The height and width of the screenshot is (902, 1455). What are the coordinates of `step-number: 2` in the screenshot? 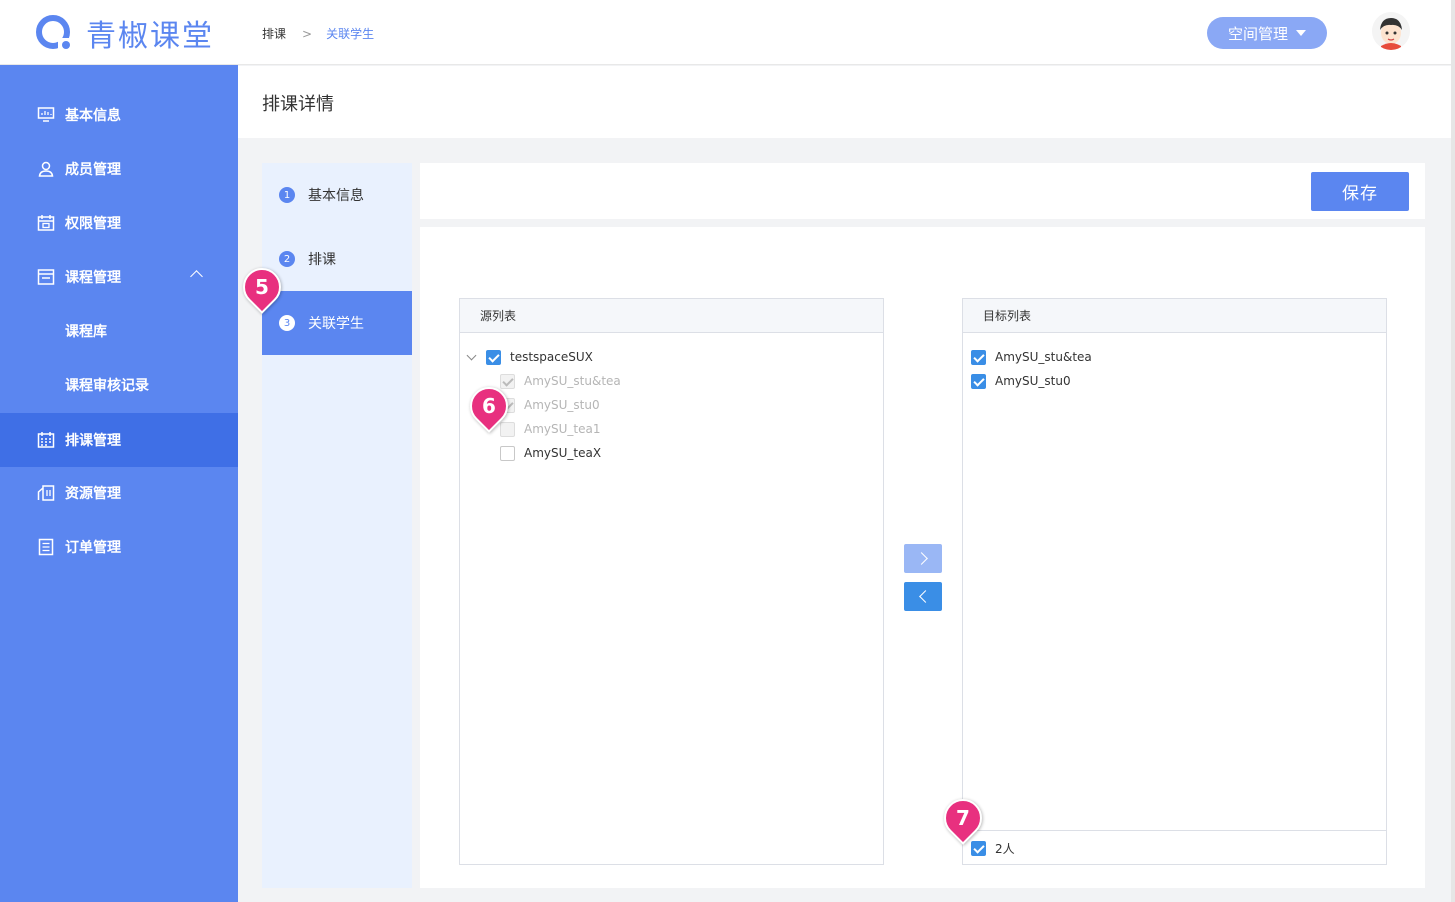 It's located at (287, 259).